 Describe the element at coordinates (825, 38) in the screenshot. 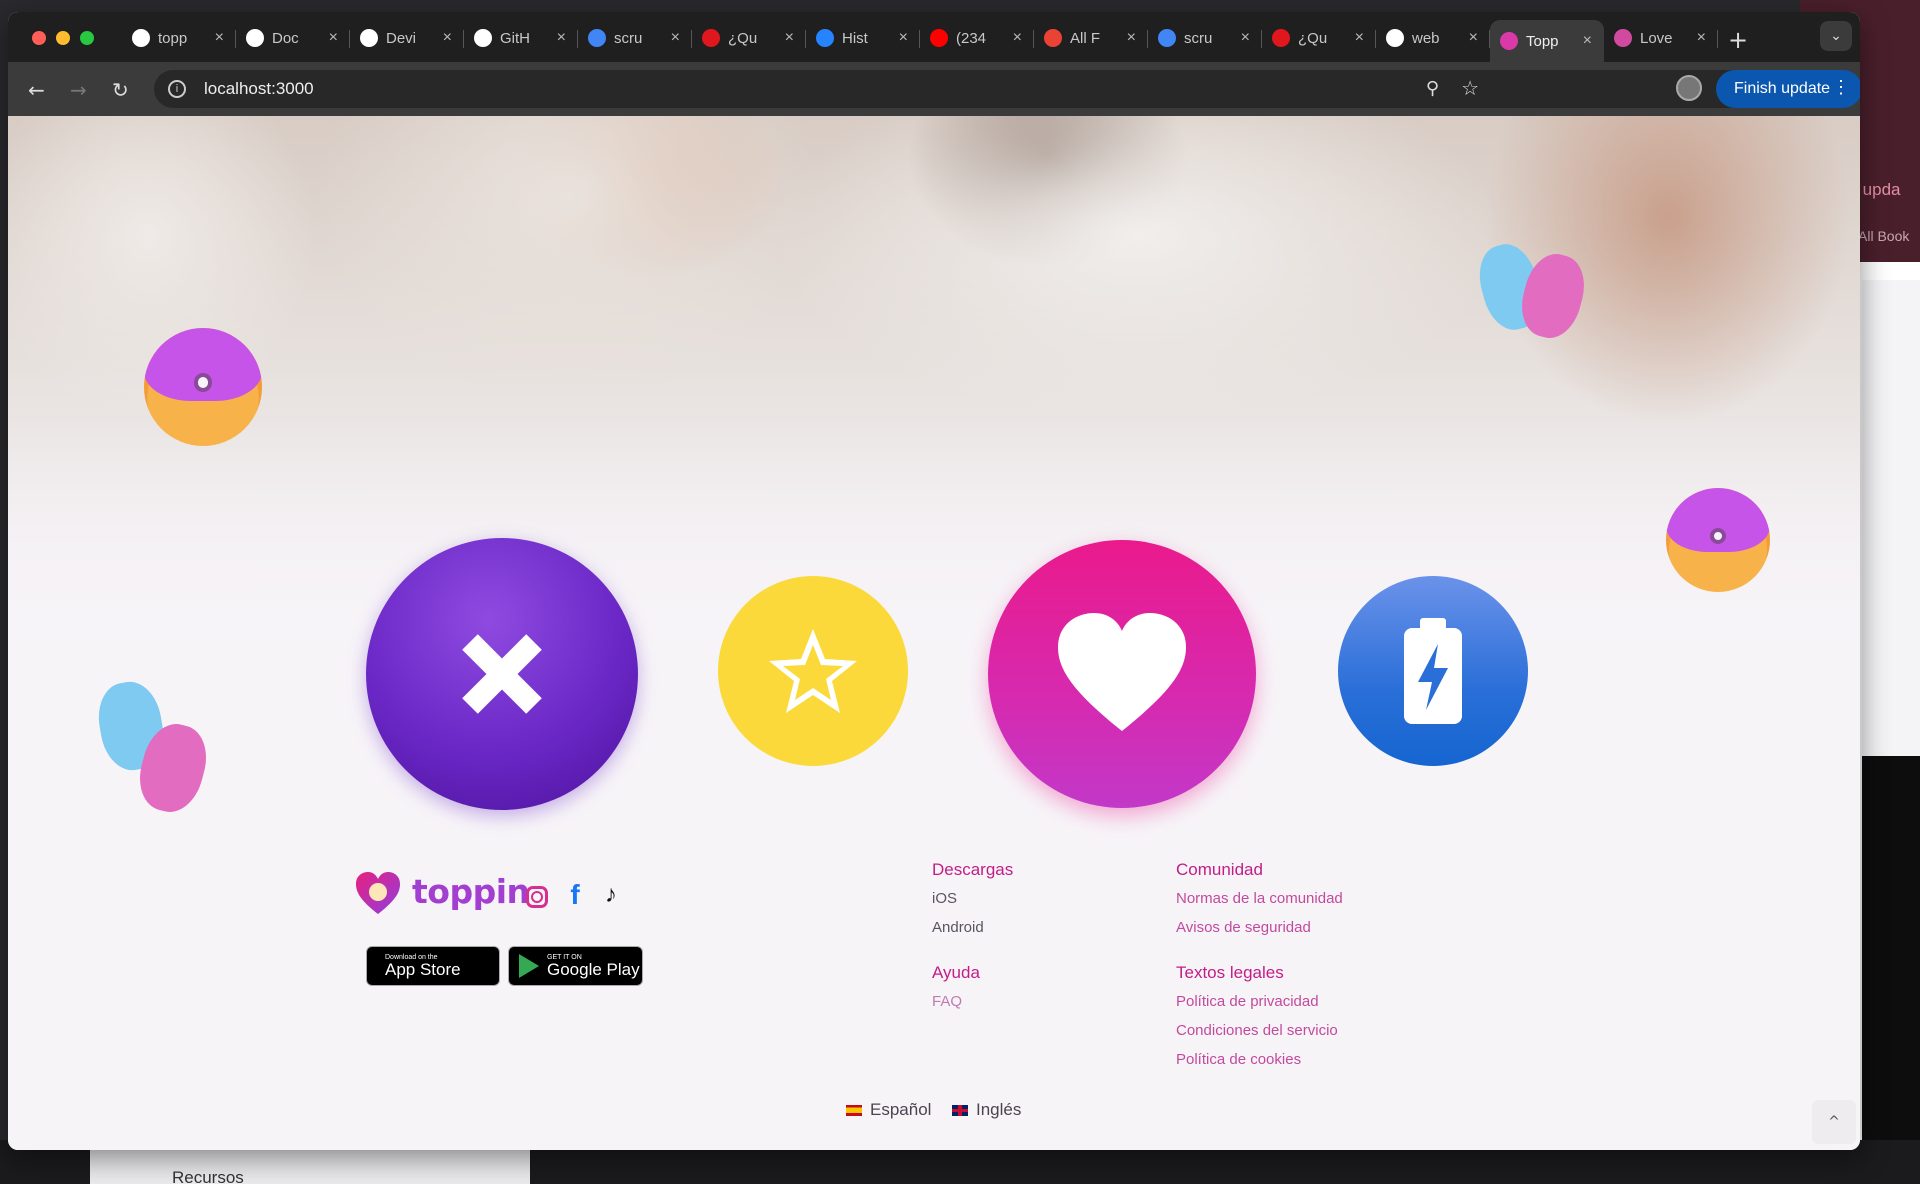

I see `atlassian-icon` at that location.